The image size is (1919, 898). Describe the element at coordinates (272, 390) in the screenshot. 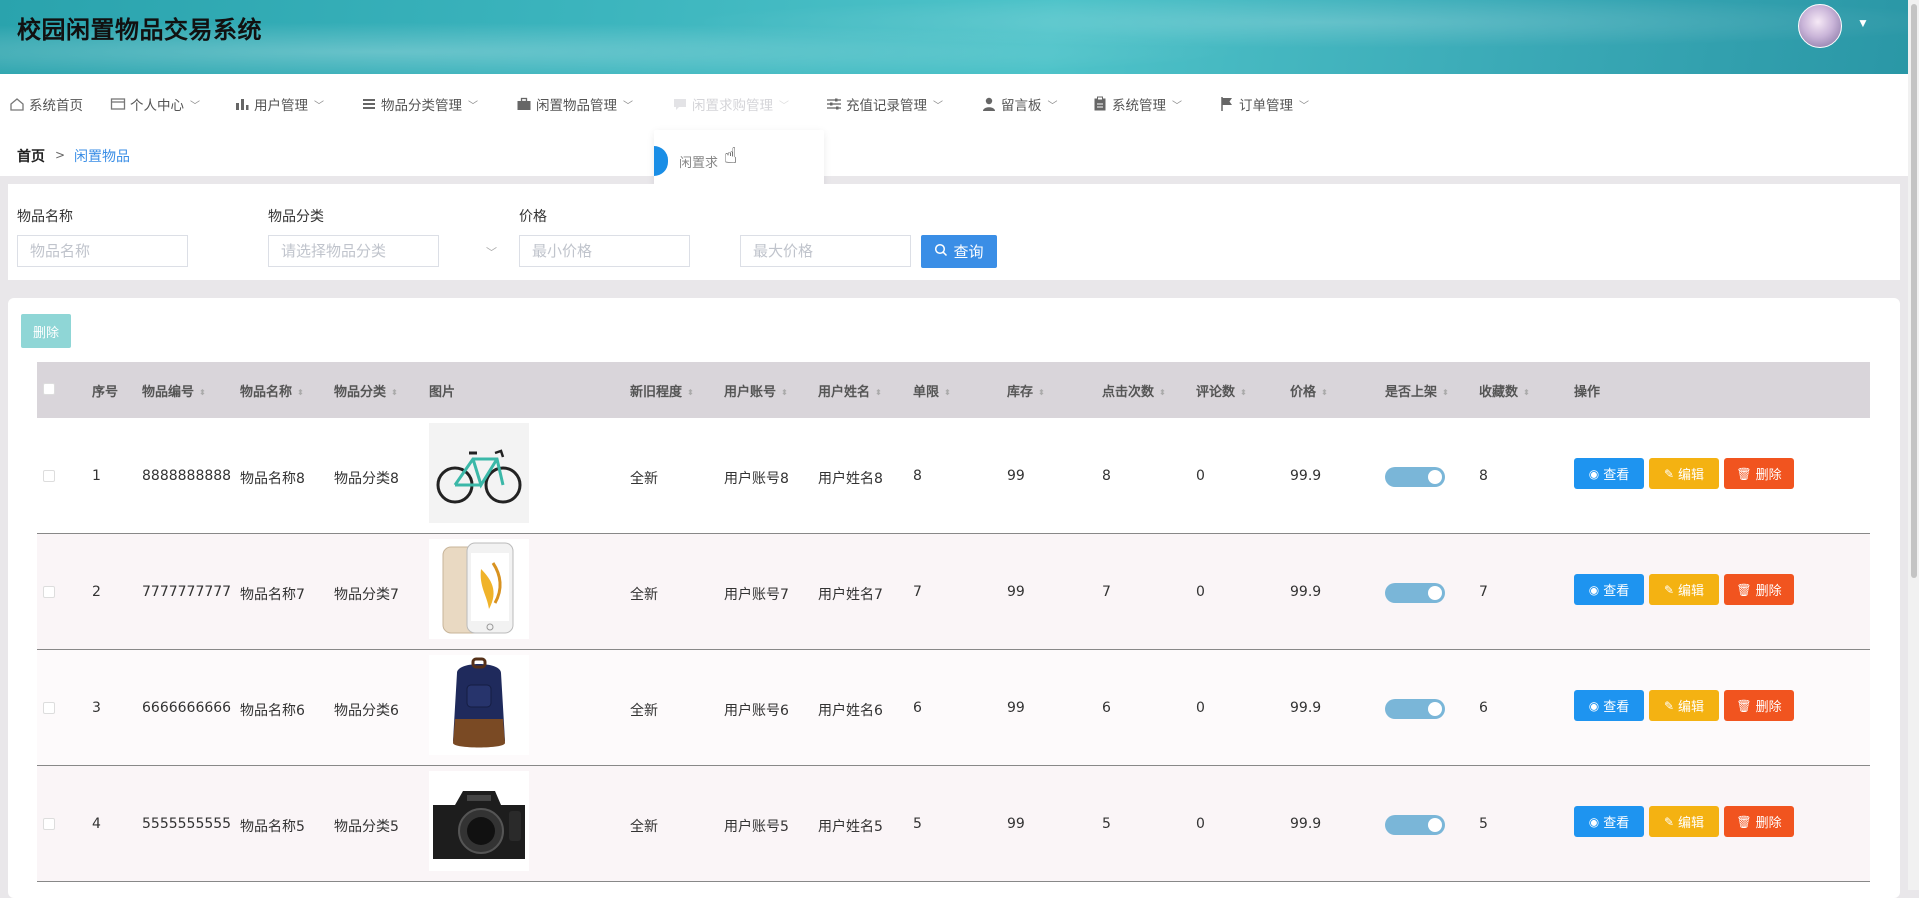

I see `col-name: 物品名称 ⬍` at that location.